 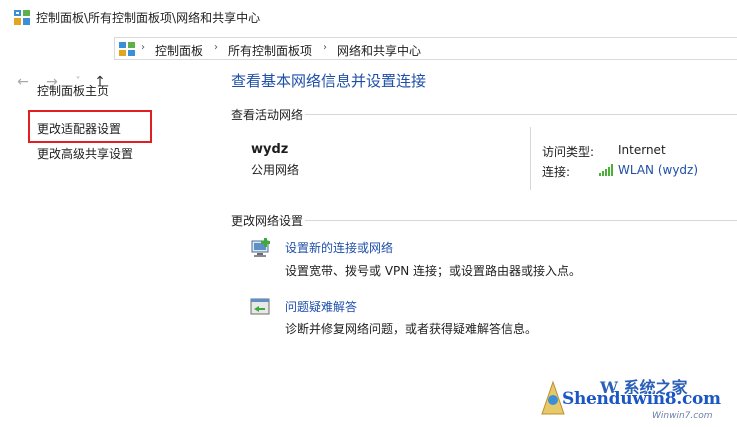 What do you see at coordinates (260, 306) in the screenshot?
I see `troubleshoot-icon` at bounding box center [260, 306].